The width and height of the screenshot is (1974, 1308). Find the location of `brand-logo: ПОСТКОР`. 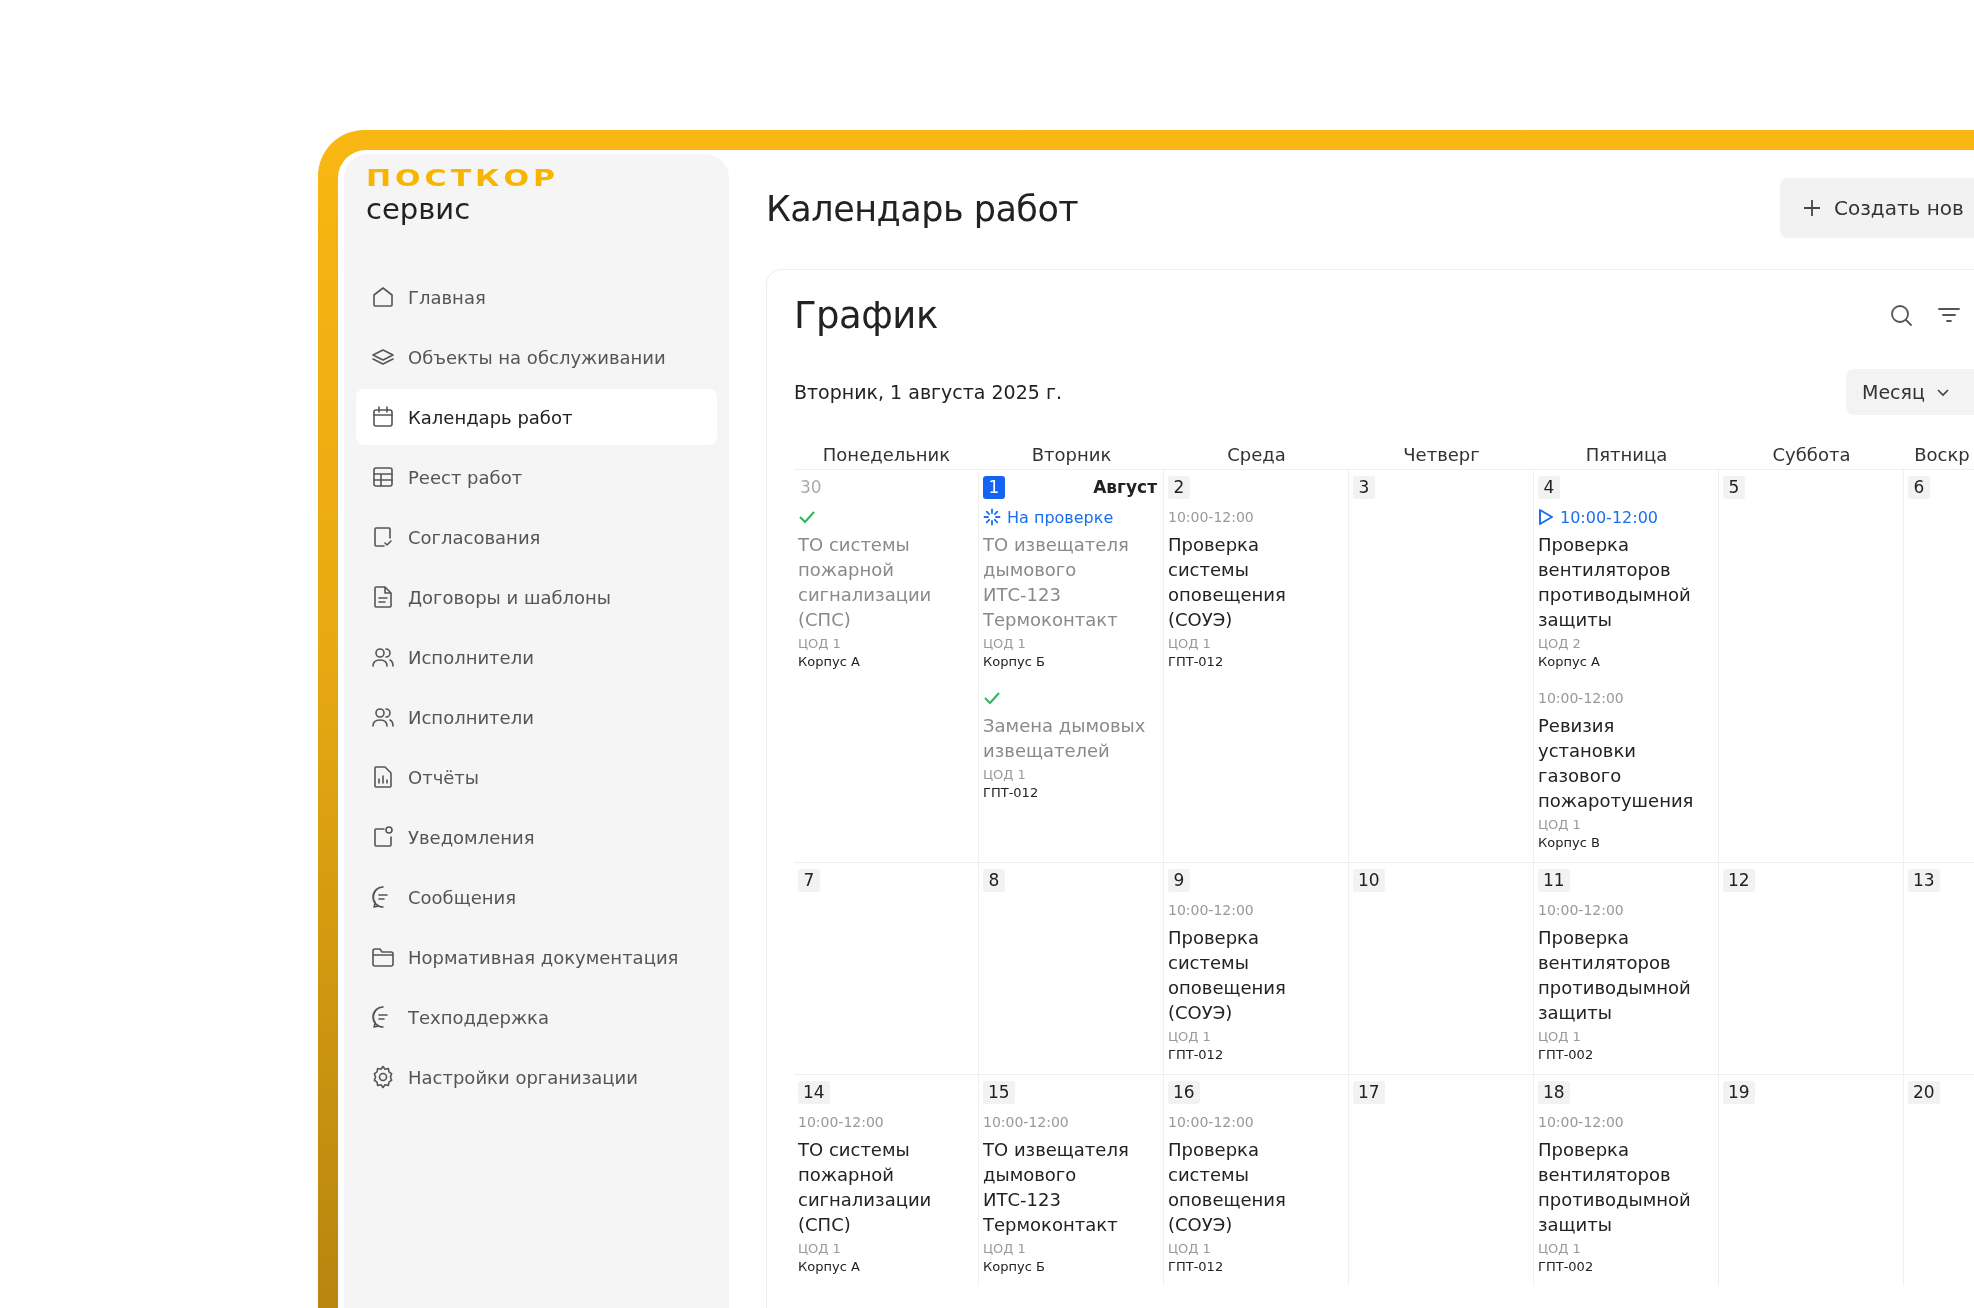

brand-logo: ПОСТКОР is located at coordinates (463, 178).